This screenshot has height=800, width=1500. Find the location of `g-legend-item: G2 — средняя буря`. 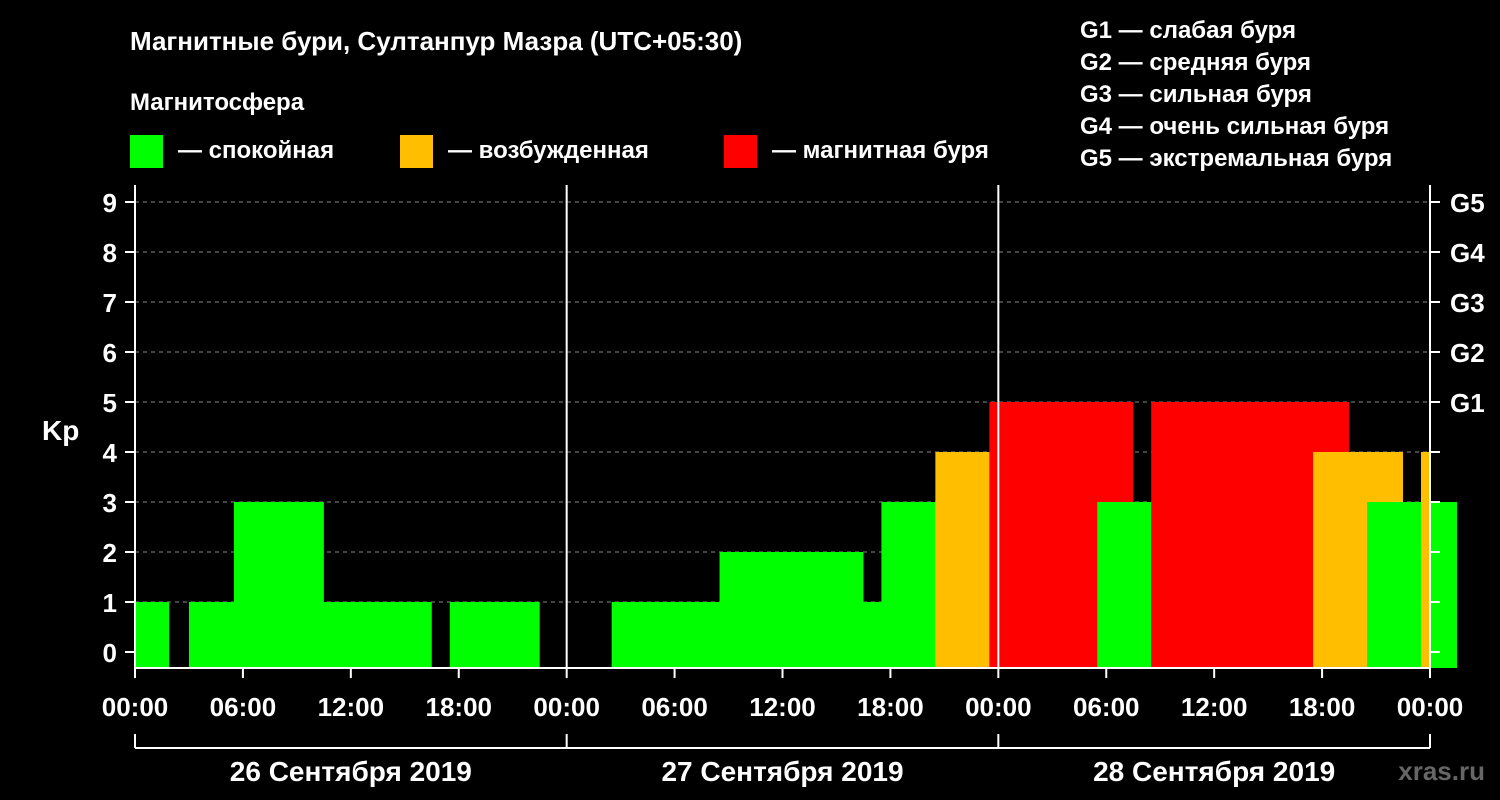

g-legend-item: G2 — средняя буря is located at coordinates (1195, 62).